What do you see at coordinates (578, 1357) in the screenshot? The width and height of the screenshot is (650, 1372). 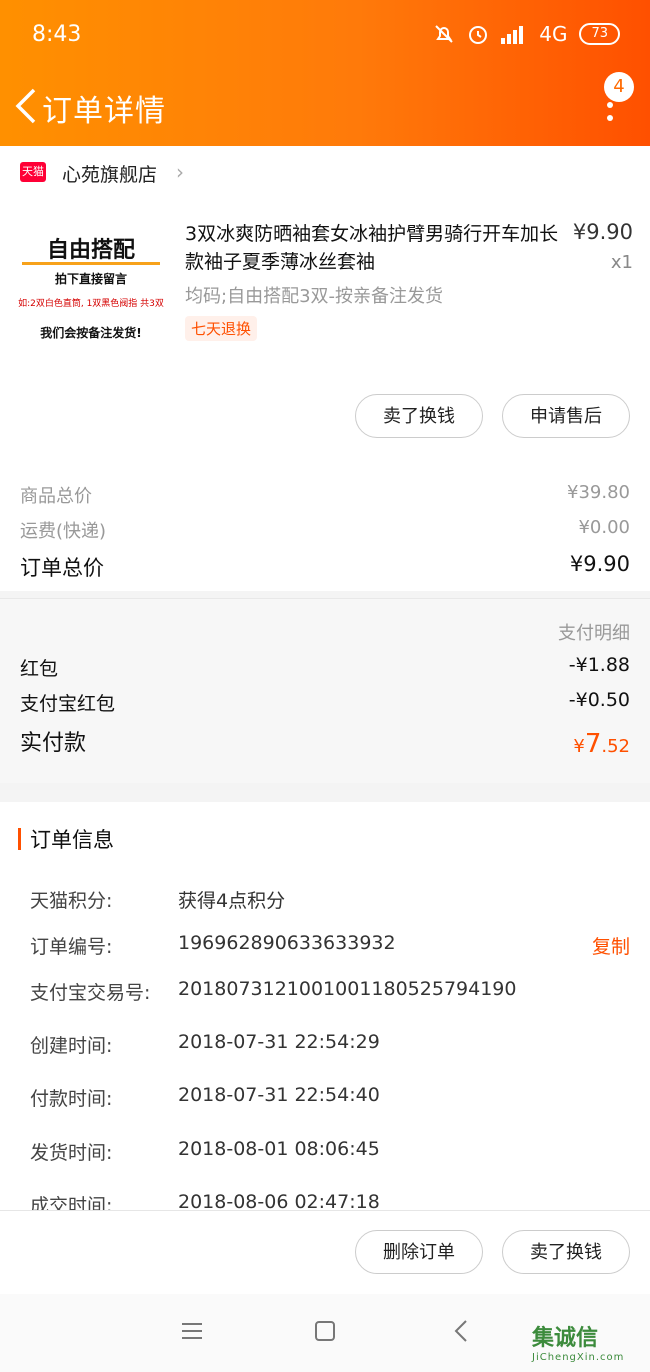 I see `watermark-url: JiChengXin.com` at bounding box center [578, 1357].